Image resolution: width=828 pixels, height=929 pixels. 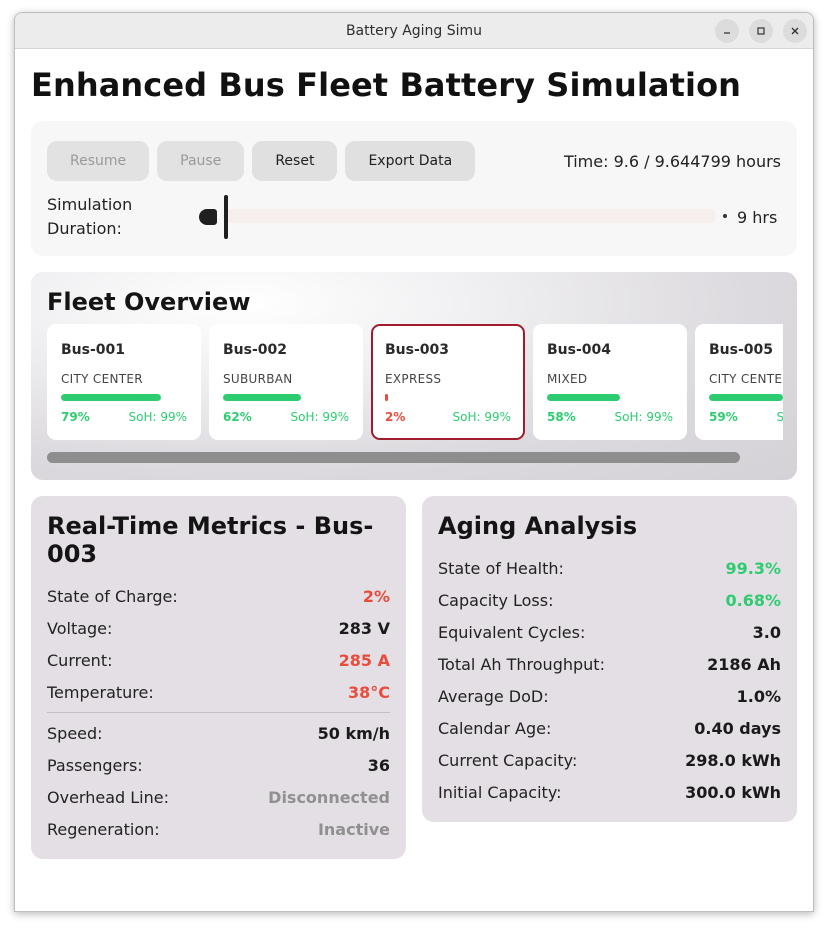 What do you see at coordinates (508, 760) in the screenshot?
I see `metric-label: Current Capacity:` at bounding box center [508, 760].